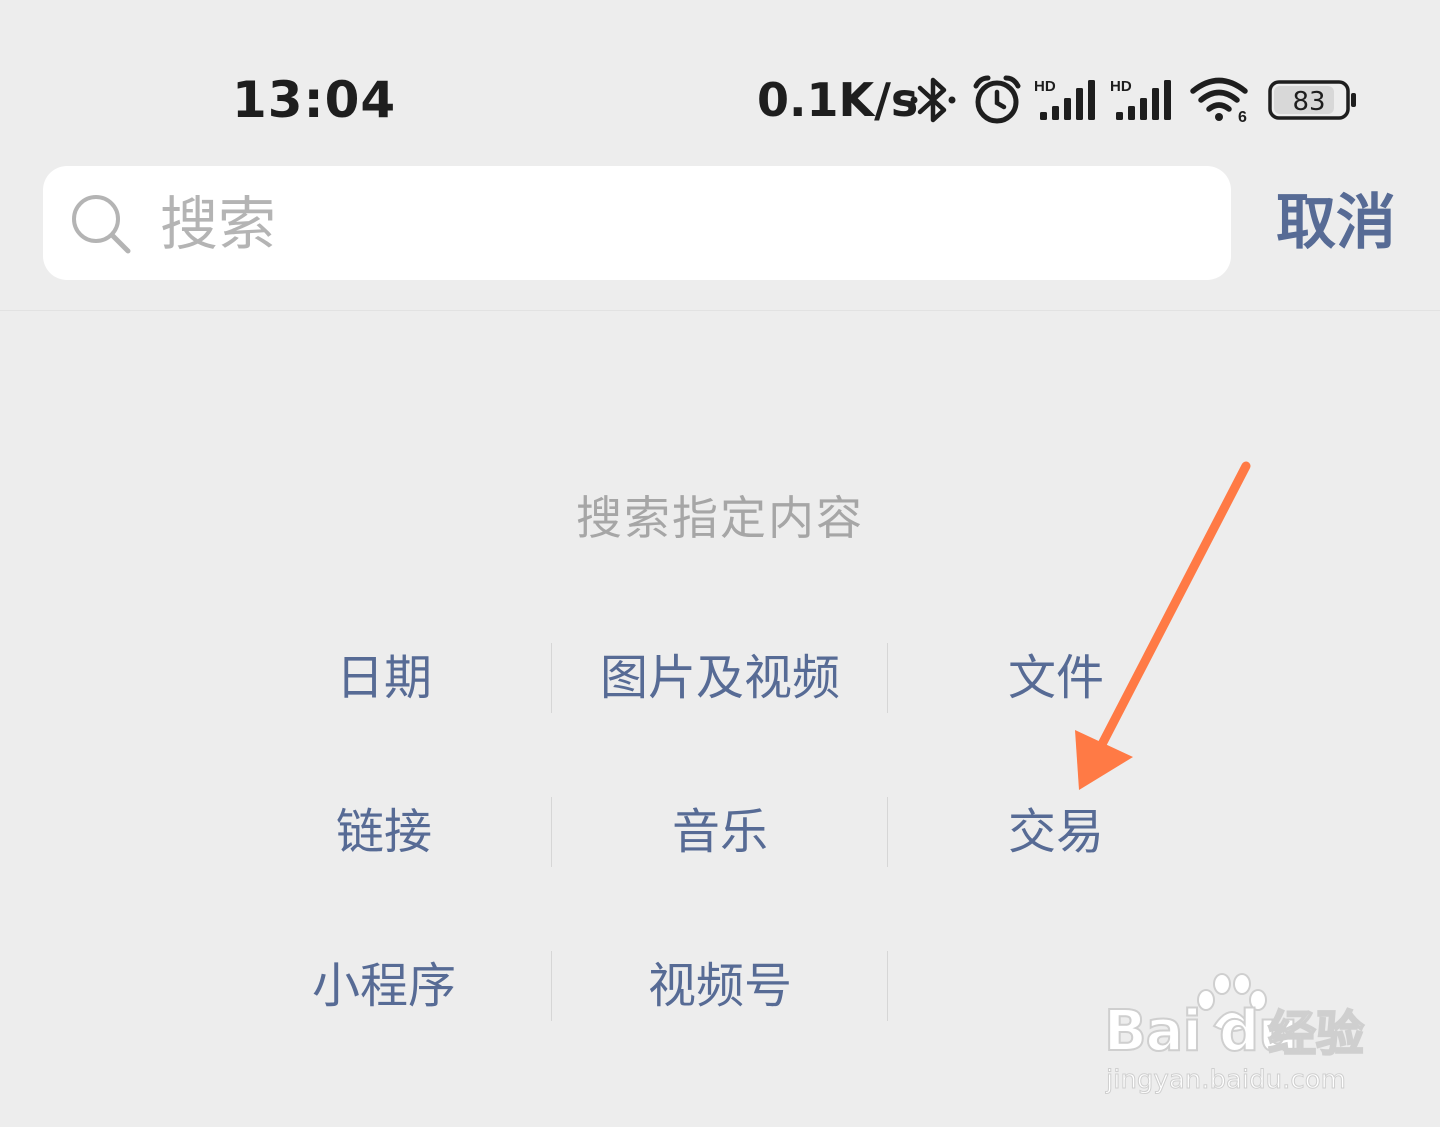 This screenshot has height=1127, width=1440. What do you see at coordinates (384, 678) in the screenshot?
I see `category-date: 日期` at bounding box center [384, 678].